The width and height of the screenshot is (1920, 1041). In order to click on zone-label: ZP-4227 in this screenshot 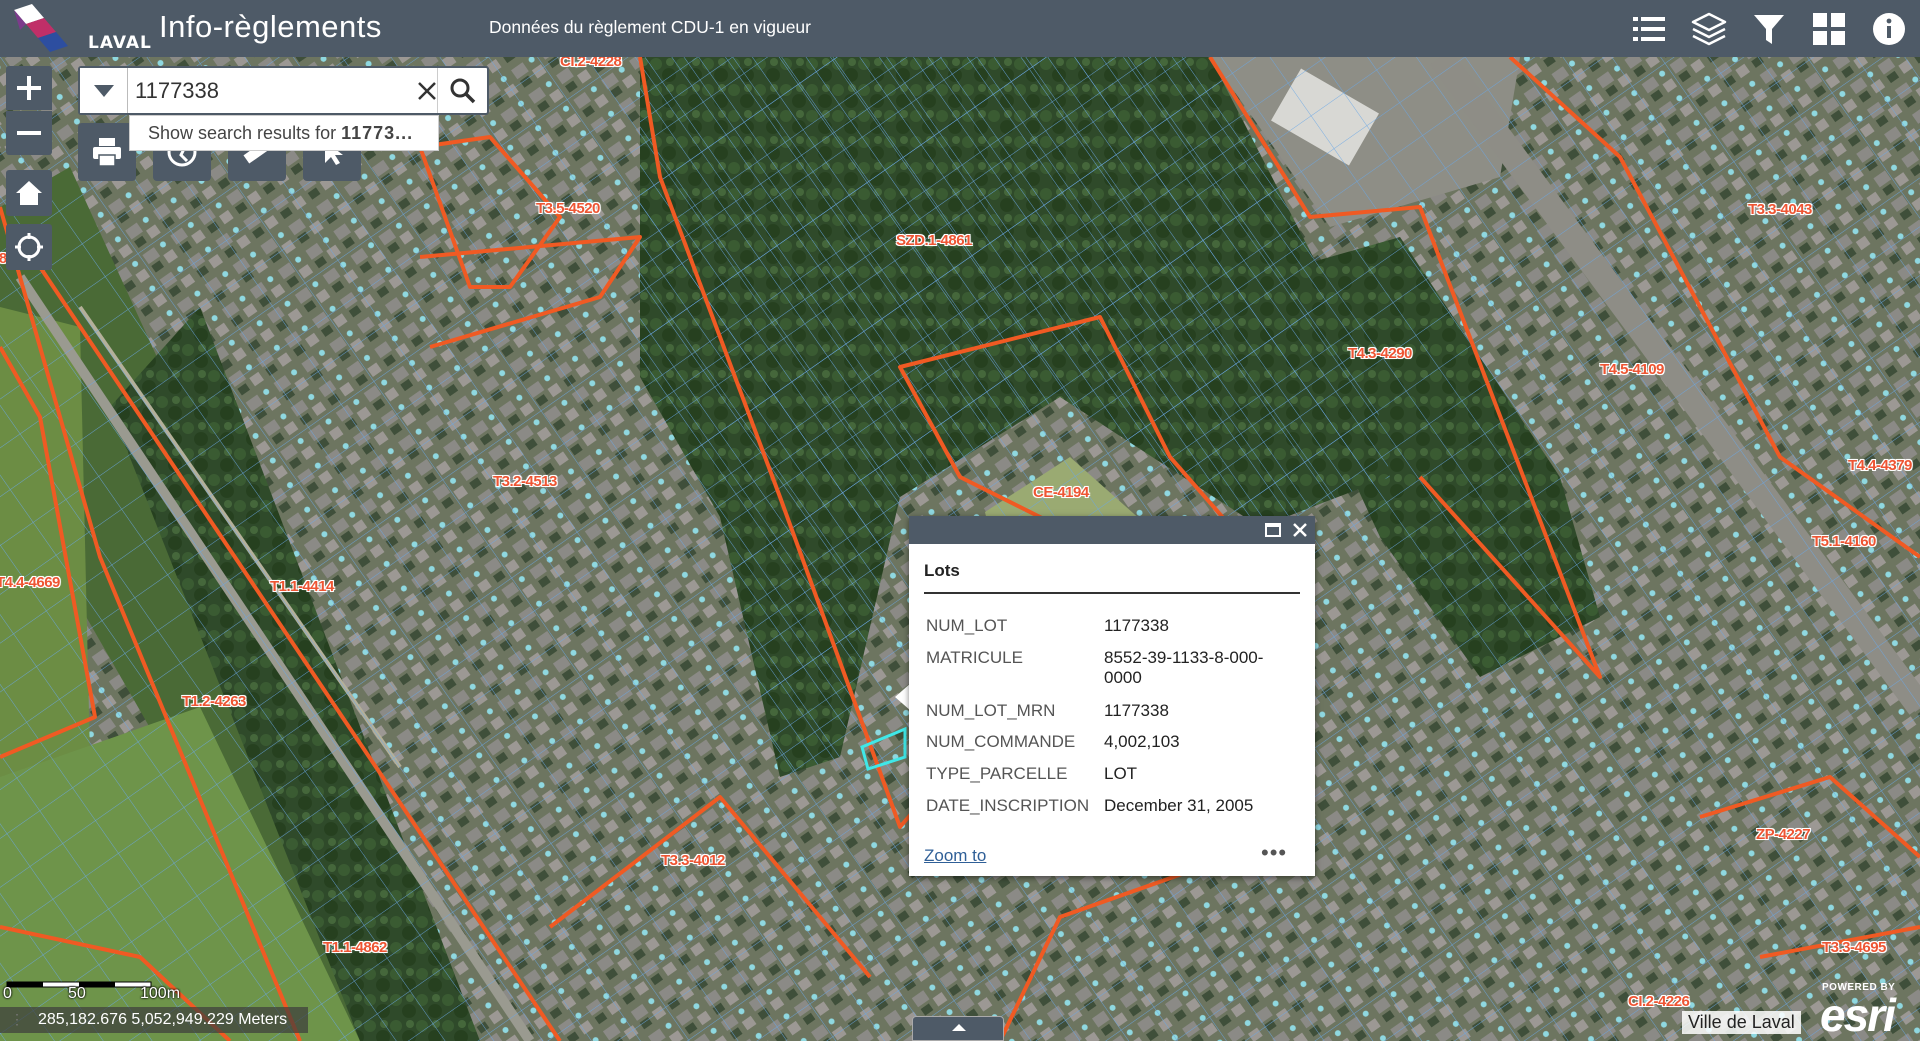, I will do `click(1783, 834)`.